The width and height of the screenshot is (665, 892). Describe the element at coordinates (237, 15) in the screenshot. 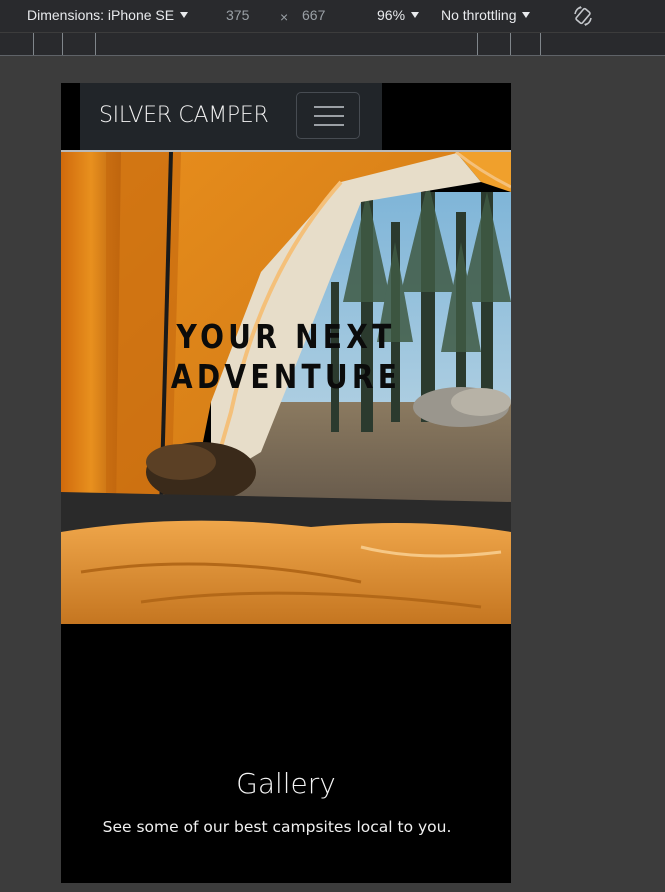

I see `width-input: 375` at that location.